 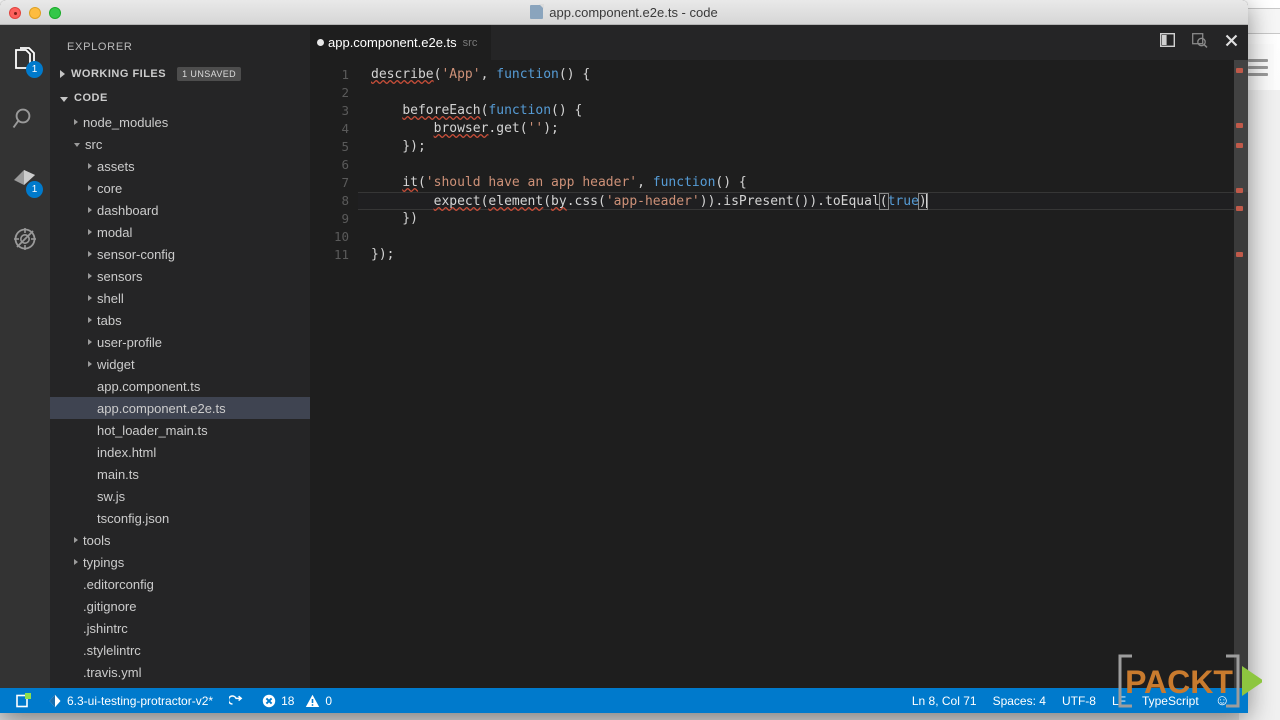 What do you see at coordinates (115, 232) in the screenshot?
I see `tree-item-label: modal` at bounding box center [115, 232].